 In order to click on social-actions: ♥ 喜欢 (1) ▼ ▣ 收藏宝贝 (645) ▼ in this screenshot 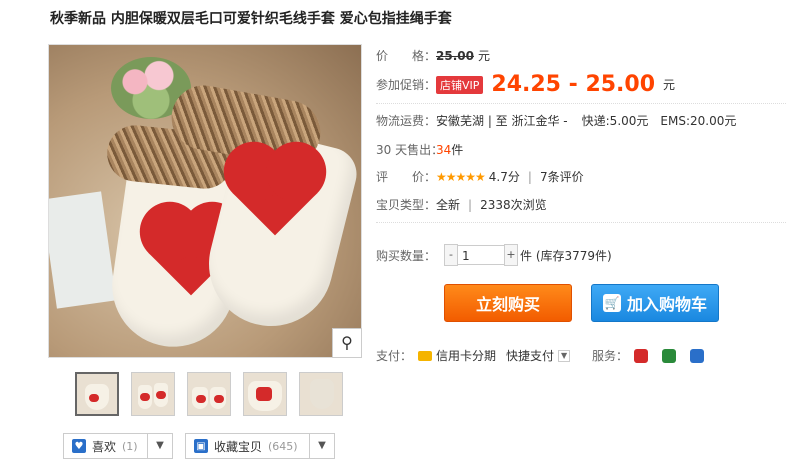, I will do `click(199, 446)`.